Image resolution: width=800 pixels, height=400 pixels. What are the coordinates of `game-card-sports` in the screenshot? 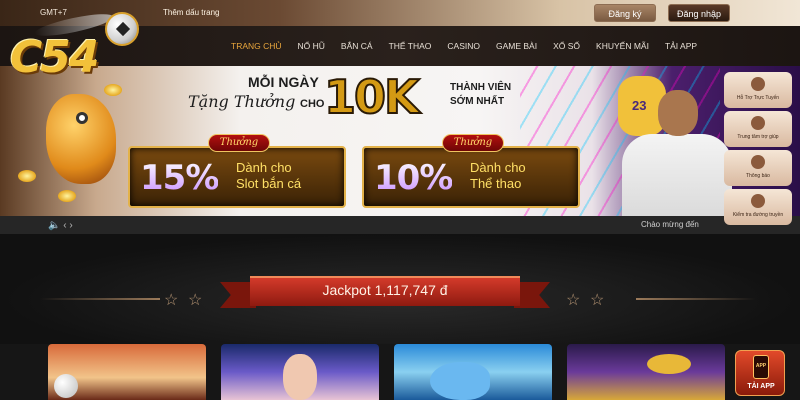 It's located at (127, 372).